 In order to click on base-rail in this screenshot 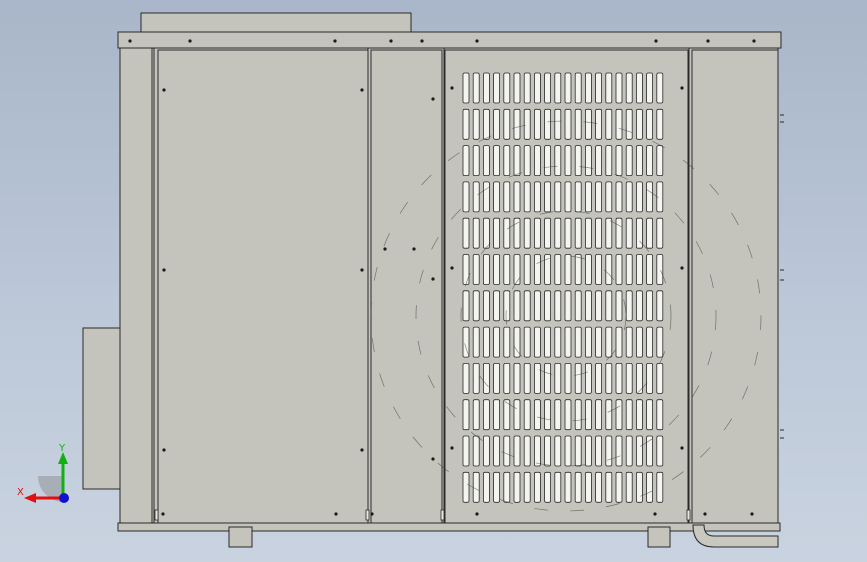, I will do `click(449, 527)`.